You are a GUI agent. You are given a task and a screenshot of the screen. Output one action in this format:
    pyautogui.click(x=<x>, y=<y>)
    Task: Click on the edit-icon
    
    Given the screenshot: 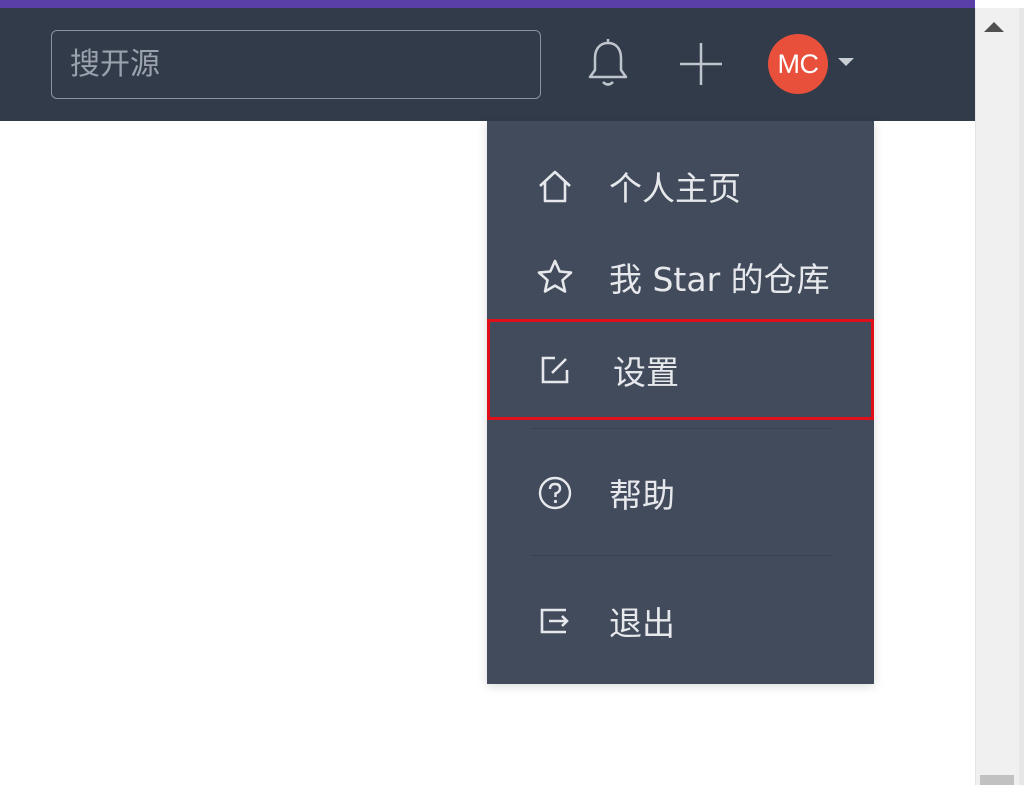 What is the action you would take?
    pyautogui.click(x=555, y=370)
    